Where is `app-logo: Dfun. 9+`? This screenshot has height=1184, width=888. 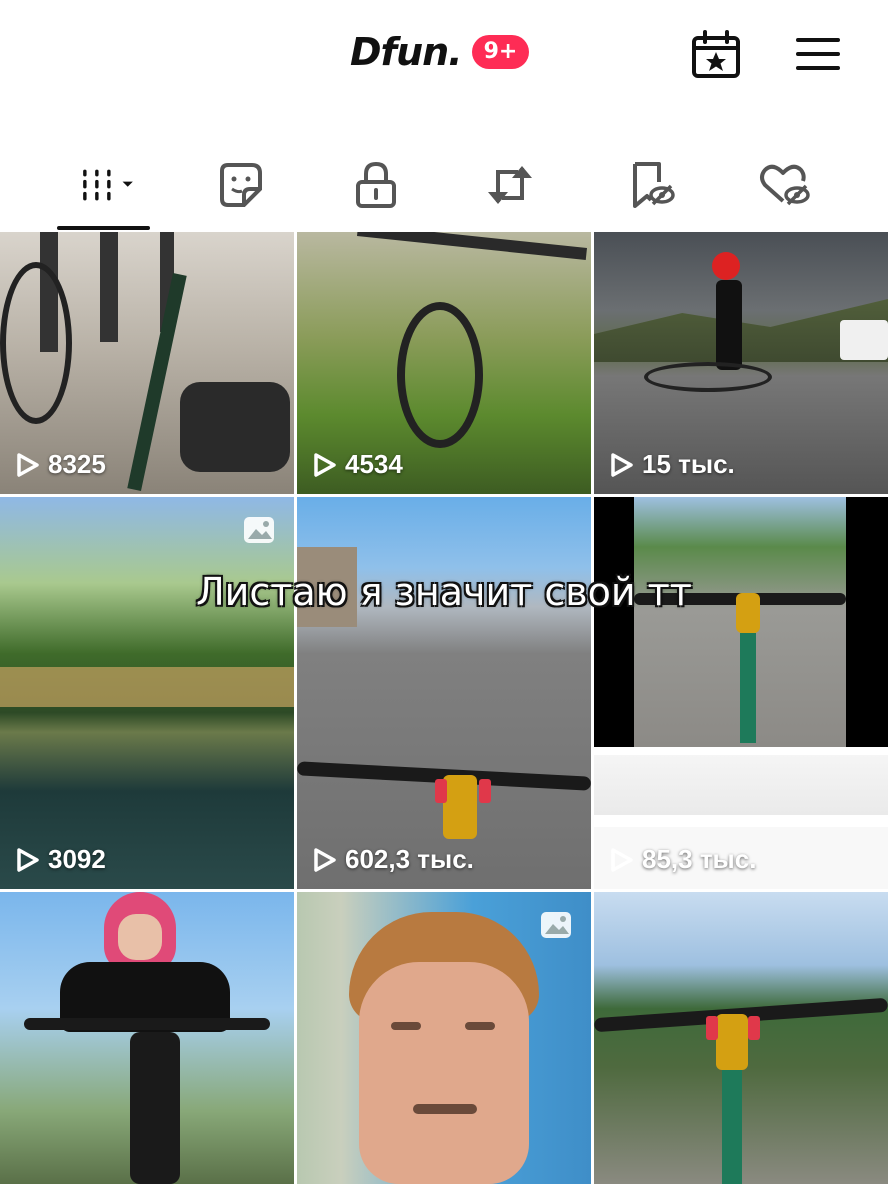
app-logo: Dfun. 9+ is located at coordinates (440, 52).